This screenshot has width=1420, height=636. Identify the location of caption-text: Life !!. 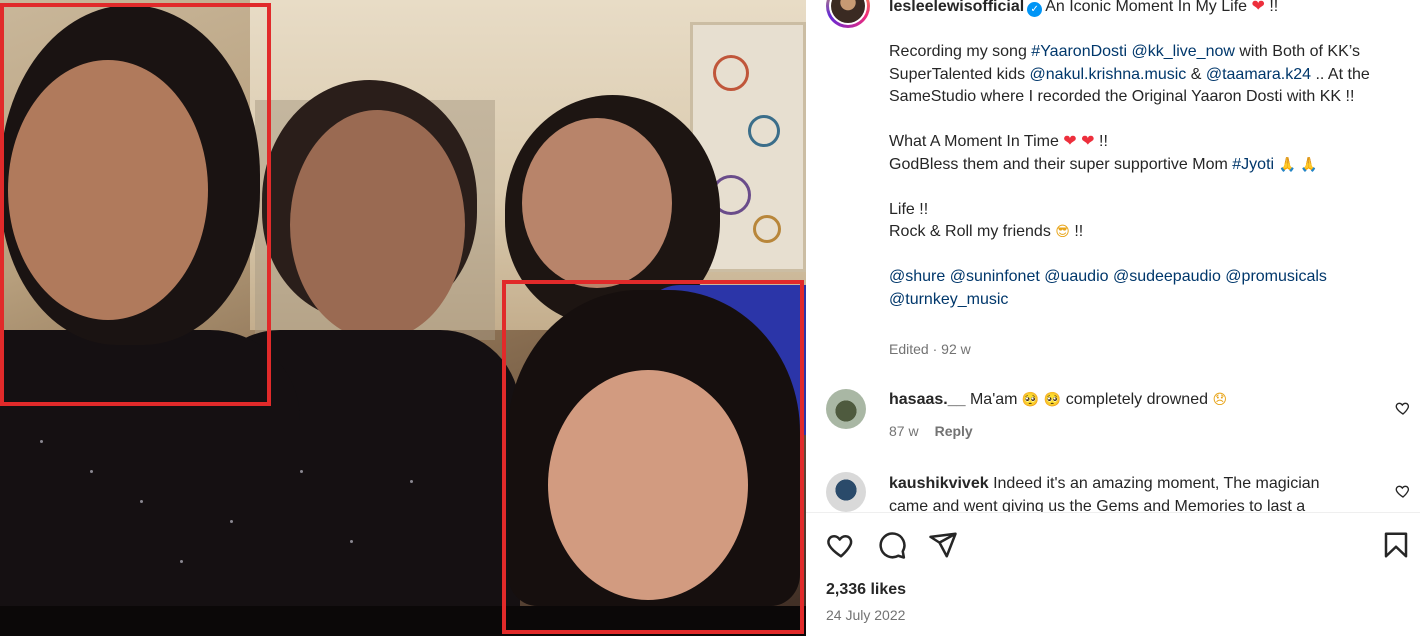
(909, 209).